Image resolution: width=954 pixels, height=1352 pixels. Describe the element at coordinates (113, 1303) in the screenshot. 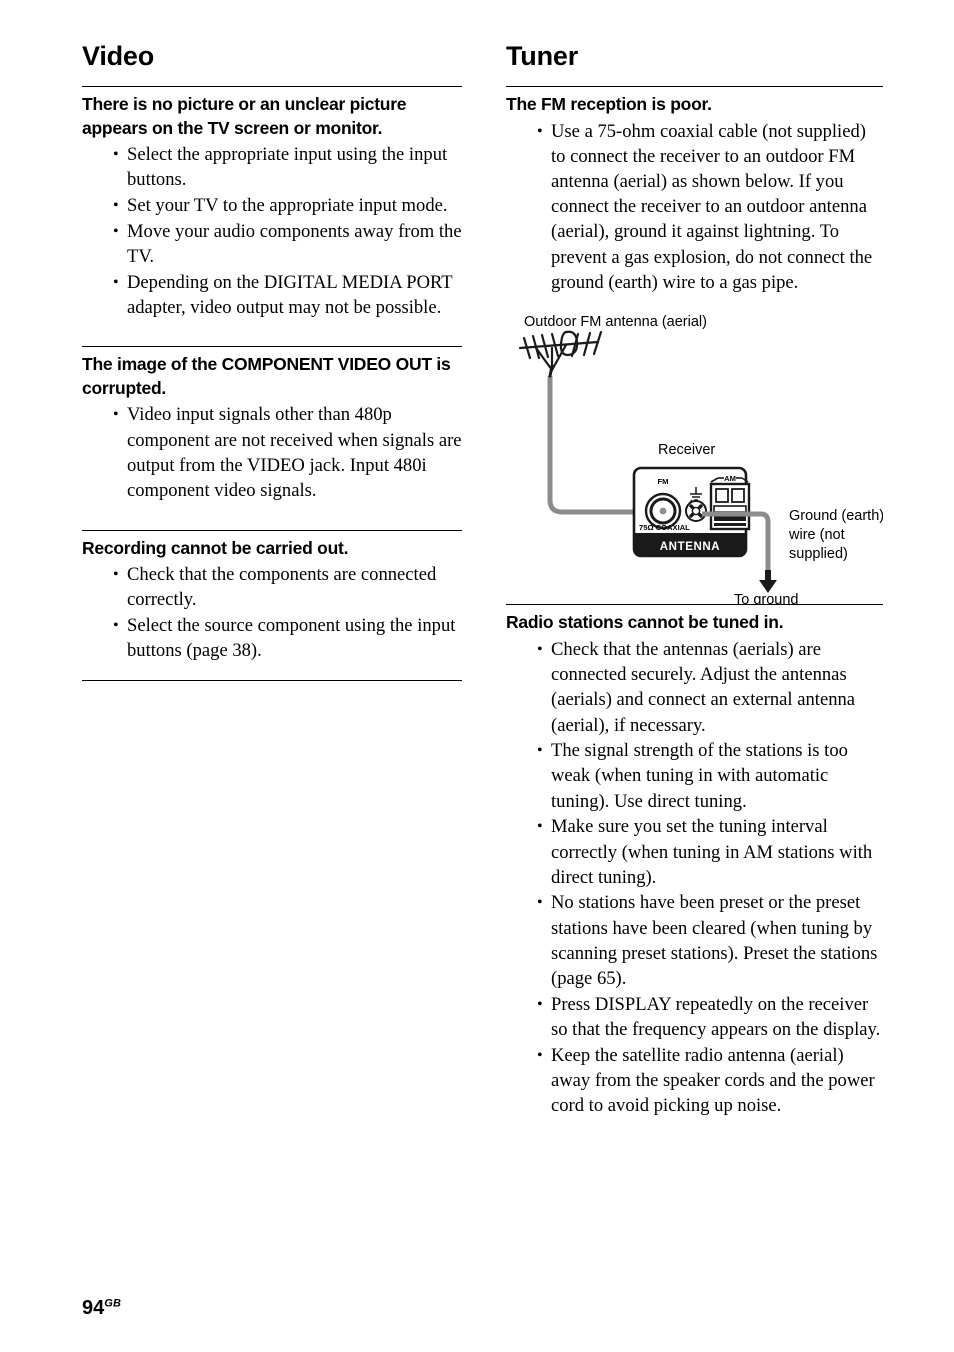

I see `page-number-suffix: GB` at that location.